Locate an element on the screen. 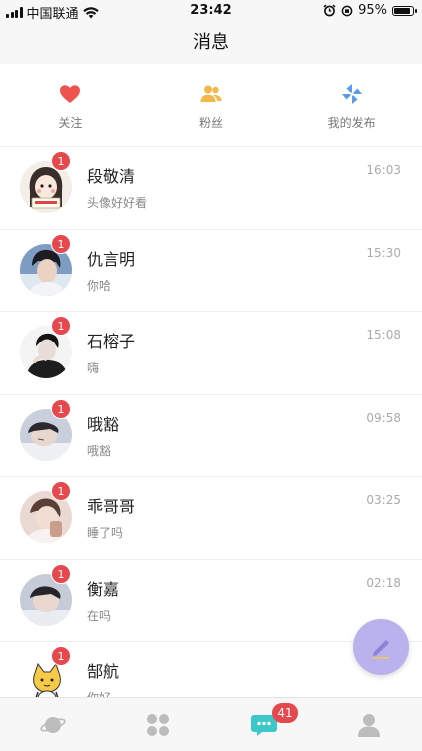 This screenshot has width=422, height=751. quick-action-label: 粉丝 is located at coordinates (211, 122).